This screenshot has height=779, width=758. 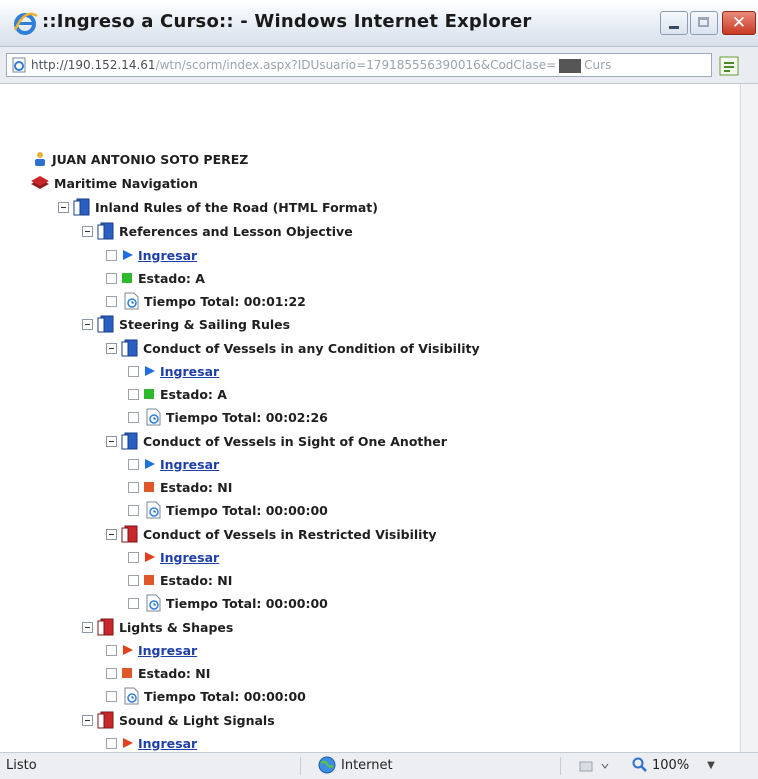 I want to click on time-text: Tiempo Total: 00:01:22, so click(x=225, y=301).